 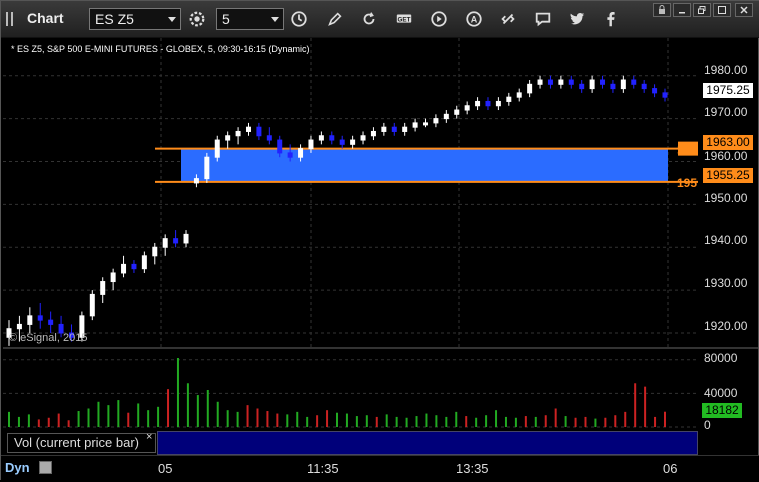 I want to click on close-icon, so click(x=744, y=10).